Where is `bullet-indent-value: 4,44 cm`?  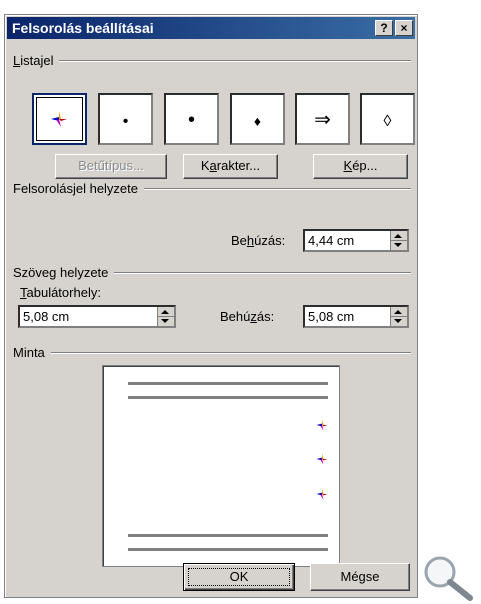
bullet-indent-value: 4,44 cm is located at coordinates (331, 240).